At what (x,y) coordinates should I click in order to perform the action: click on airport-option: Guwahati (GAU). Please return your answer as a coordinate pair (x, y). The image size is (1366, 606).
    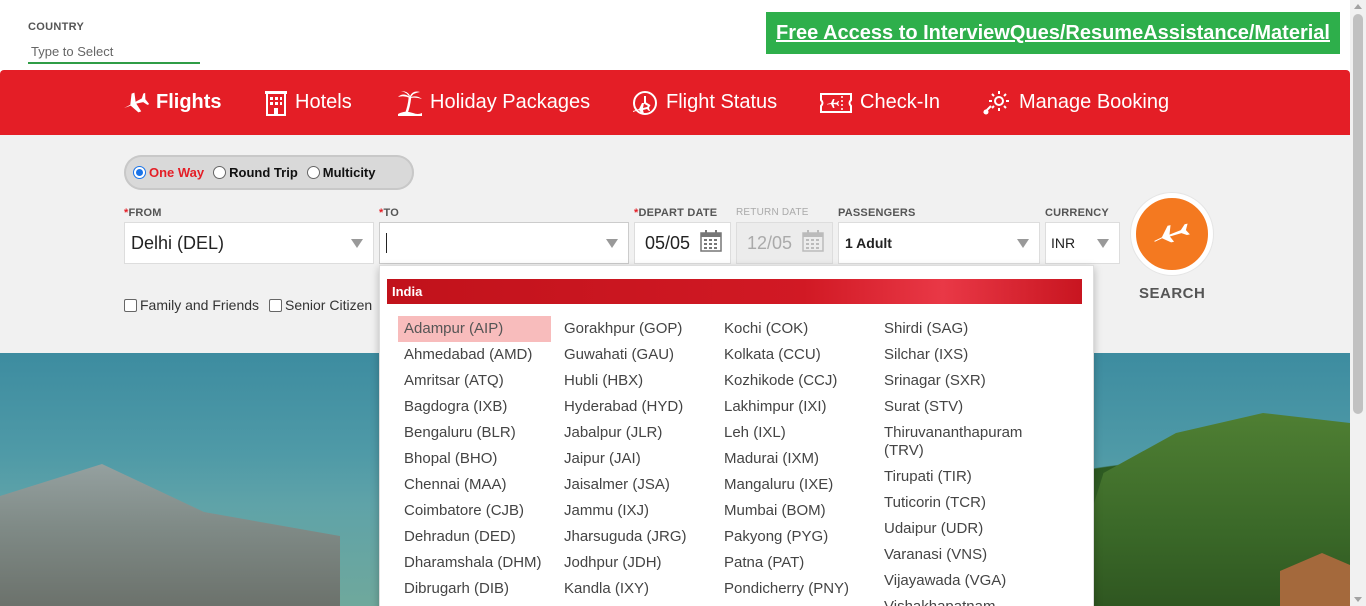
    Looking at the image, I should click on (638, 355).